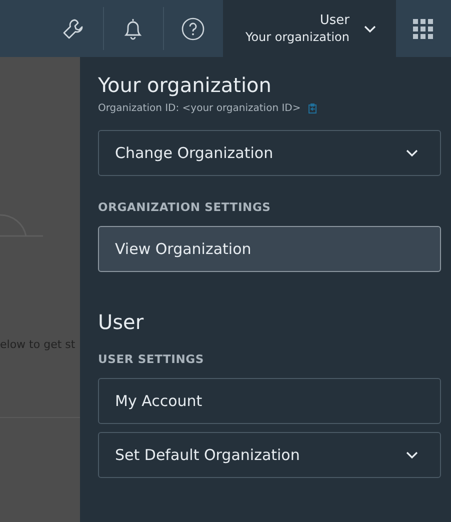  What do you see at coordinates (312, 108) in the screenshot?
I see `copy-icon` at bounding box center [312, 108].